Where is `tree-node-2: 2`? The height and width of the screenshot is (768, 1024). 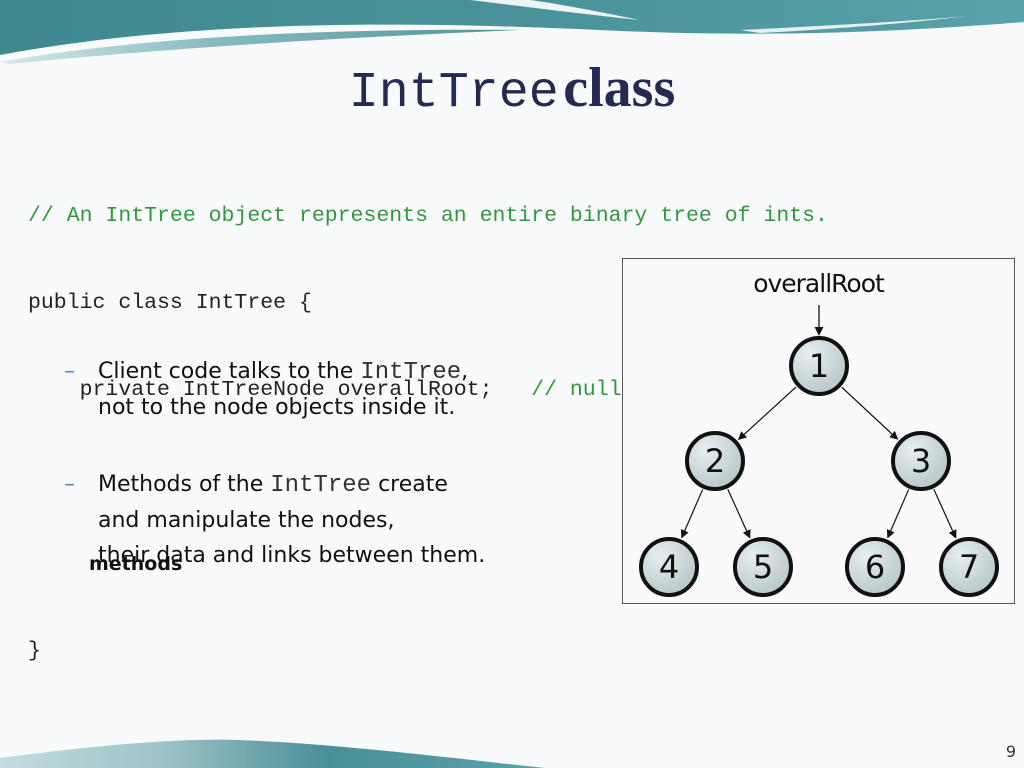 tree-node-2: 2 is located at coordinates (715, 461).